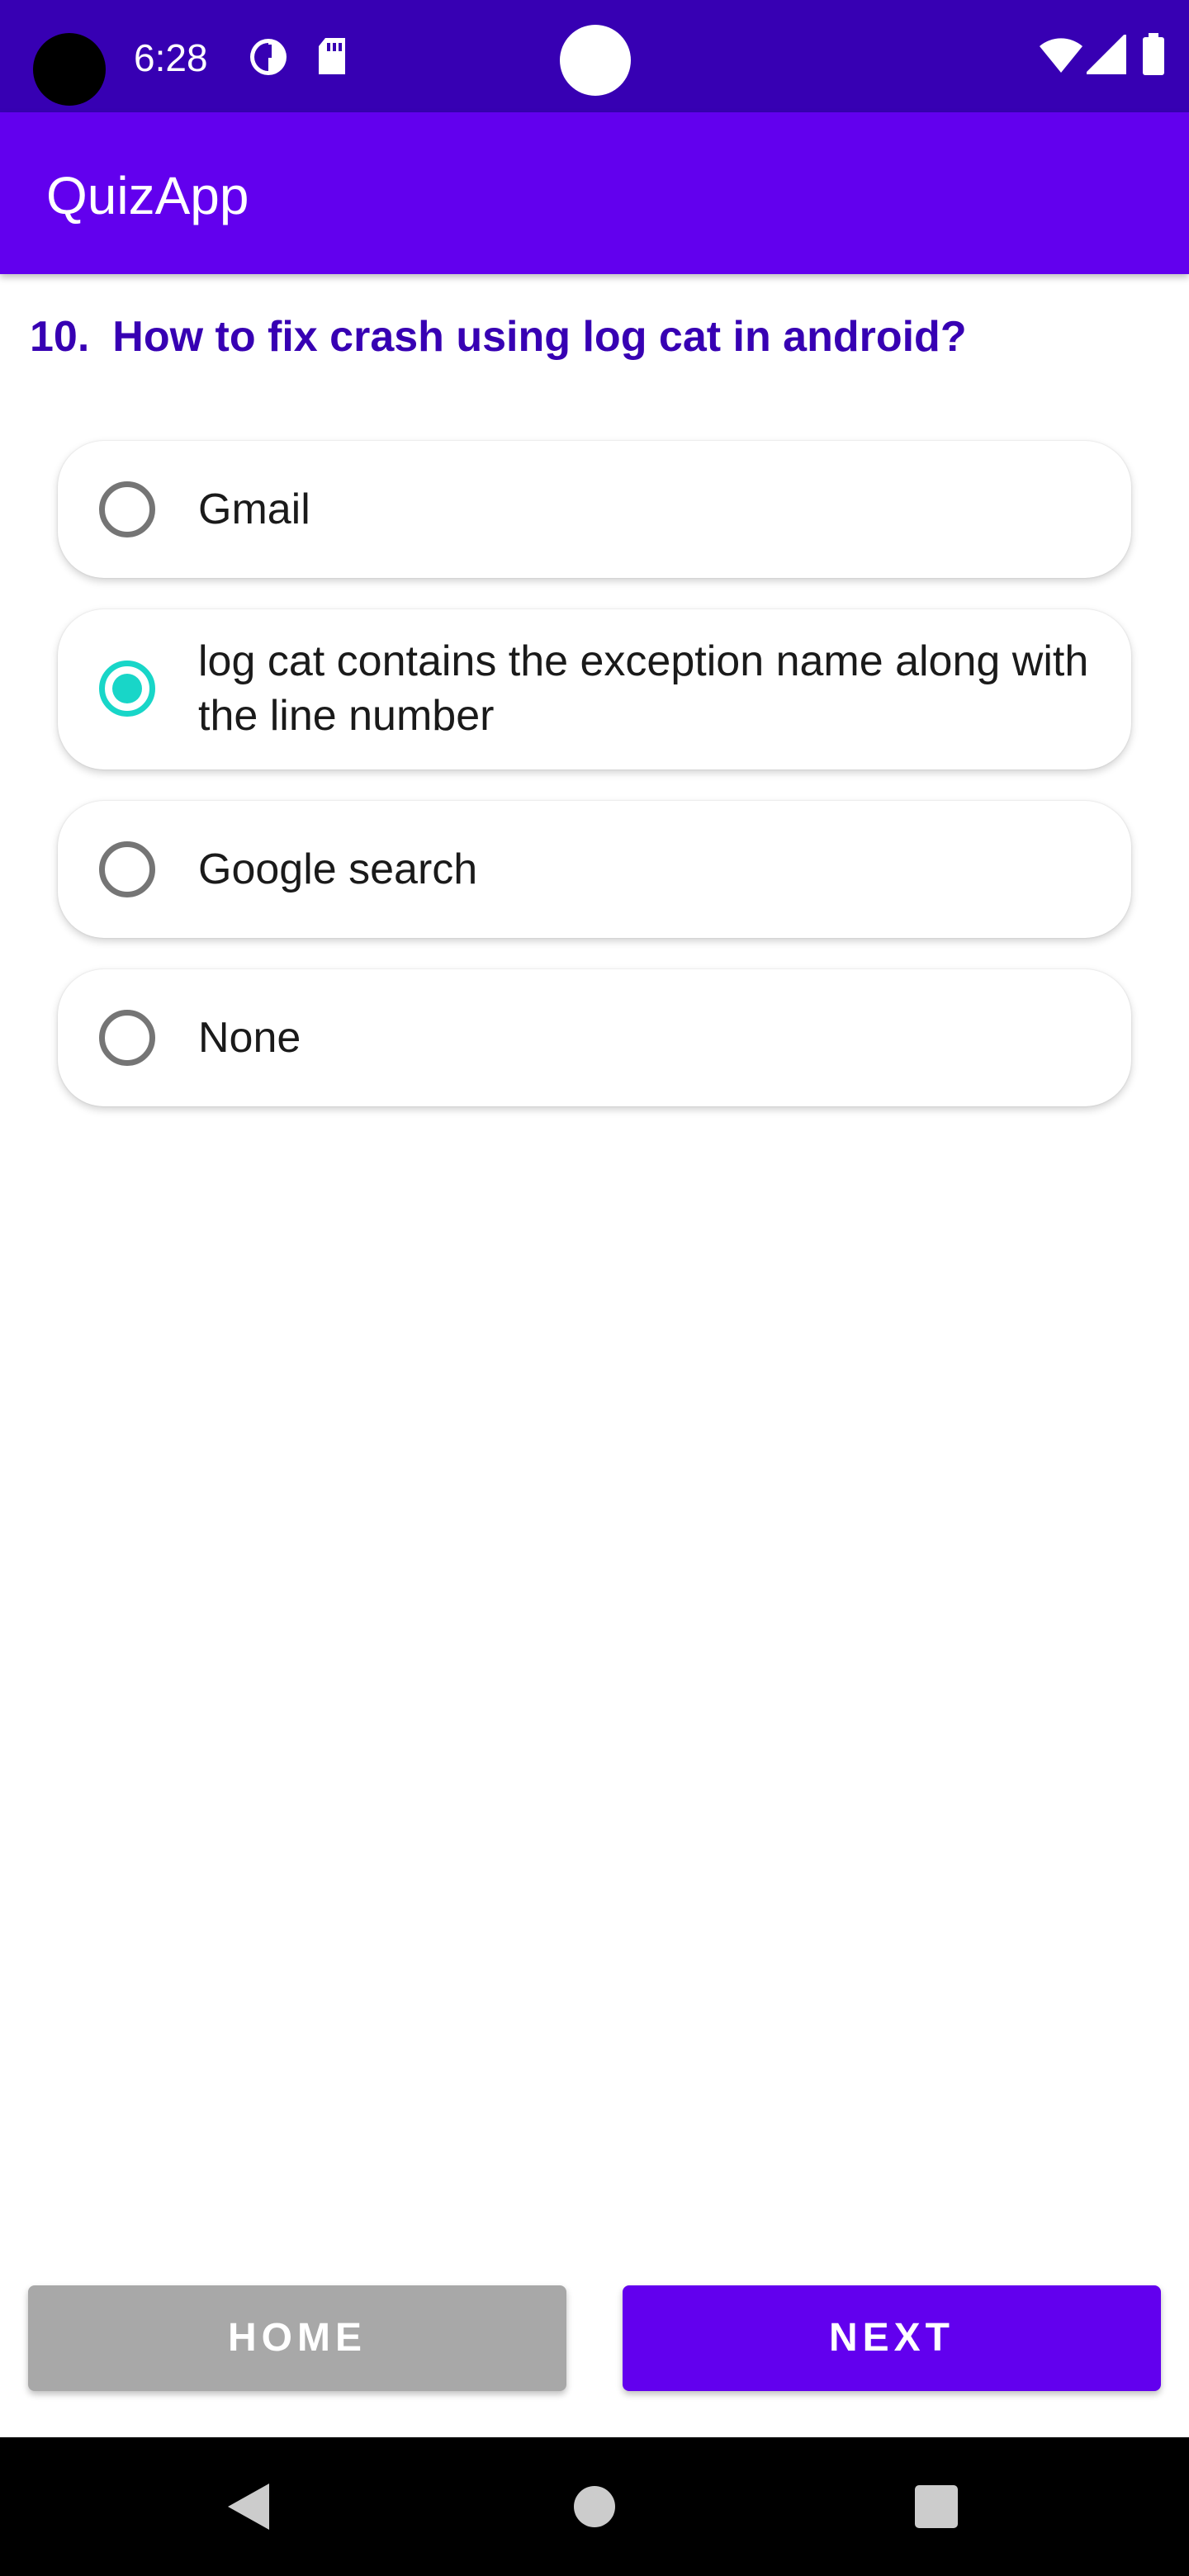  I want to click on app-bar: QuizApp, so click(594, 193).